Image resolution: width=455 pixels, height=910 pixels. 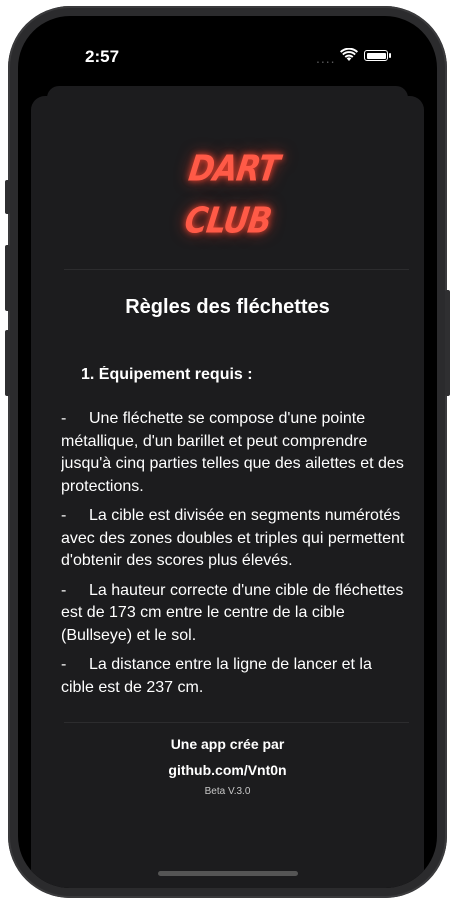 What do you see at coordinates (228, 221) in the screenshot?
I see `logo-text-line2: CLUB` at bounding box center [228, 221].